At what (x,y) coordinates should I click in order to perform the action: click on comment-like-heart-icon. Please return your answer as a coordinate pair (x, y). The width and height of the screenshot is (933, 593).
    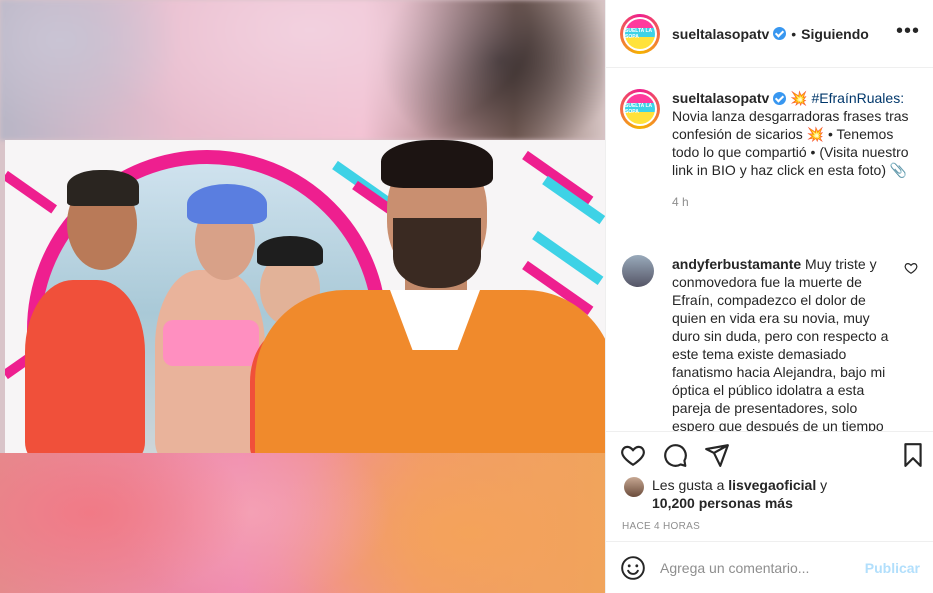
    Looking at the image, I should click on (911, 268).